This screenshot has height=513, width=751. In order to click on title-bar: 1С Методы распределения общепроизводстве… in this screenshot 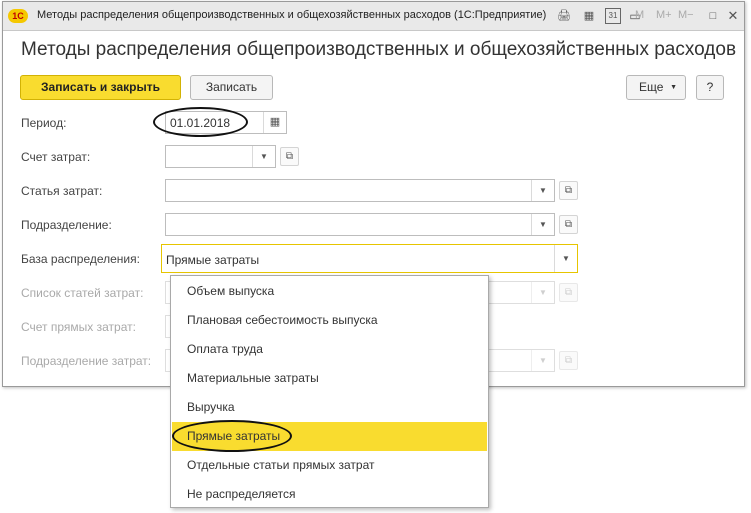, I will do `click(373, 16)`.